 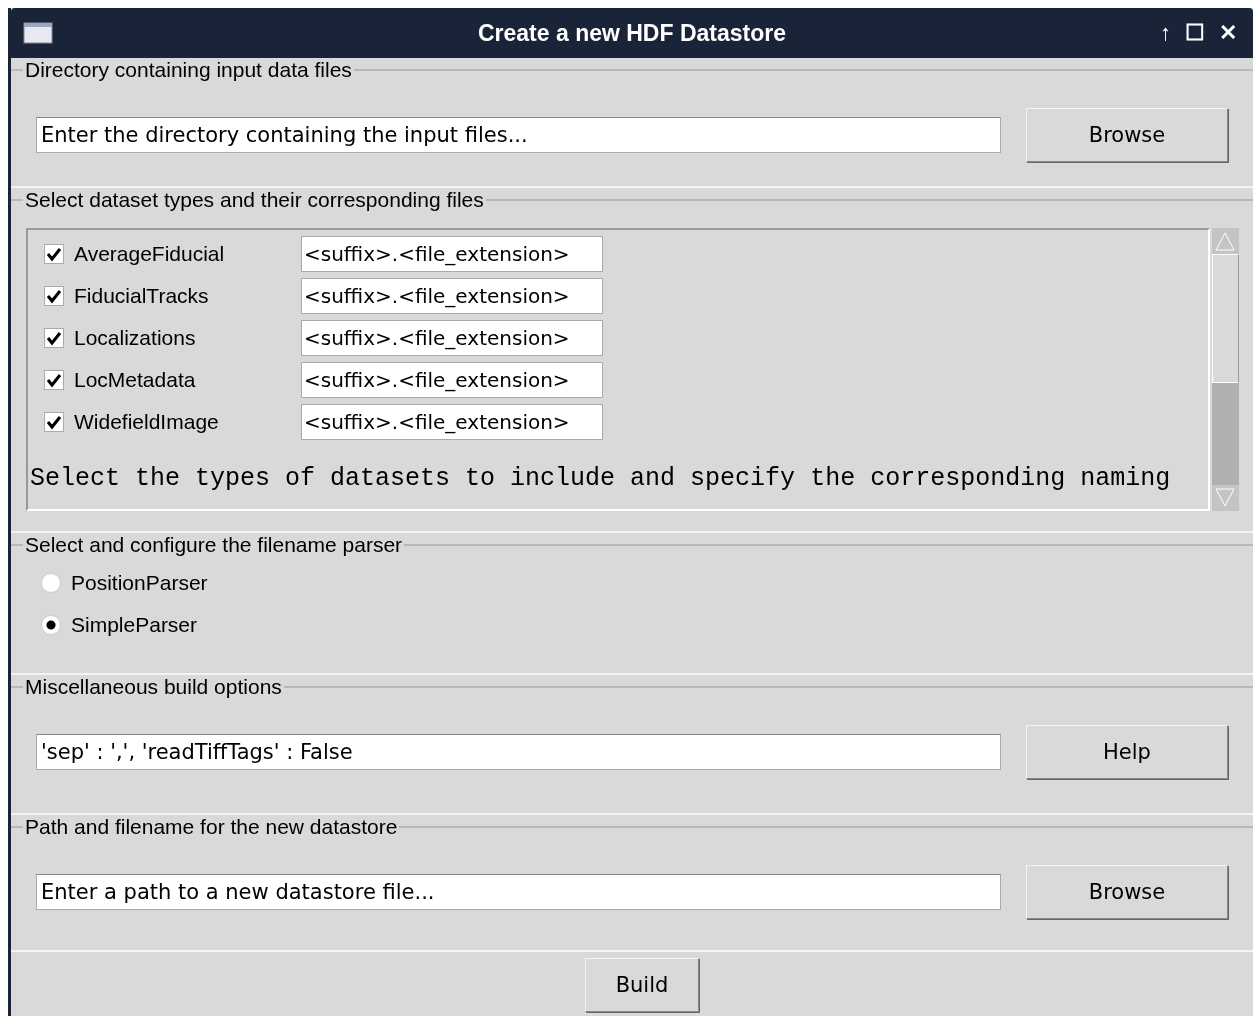 What do you see at coordinates (188, 70) in the screenshot?
I see `section-title: Directory containing input data files` at bounding box center [188, 70].